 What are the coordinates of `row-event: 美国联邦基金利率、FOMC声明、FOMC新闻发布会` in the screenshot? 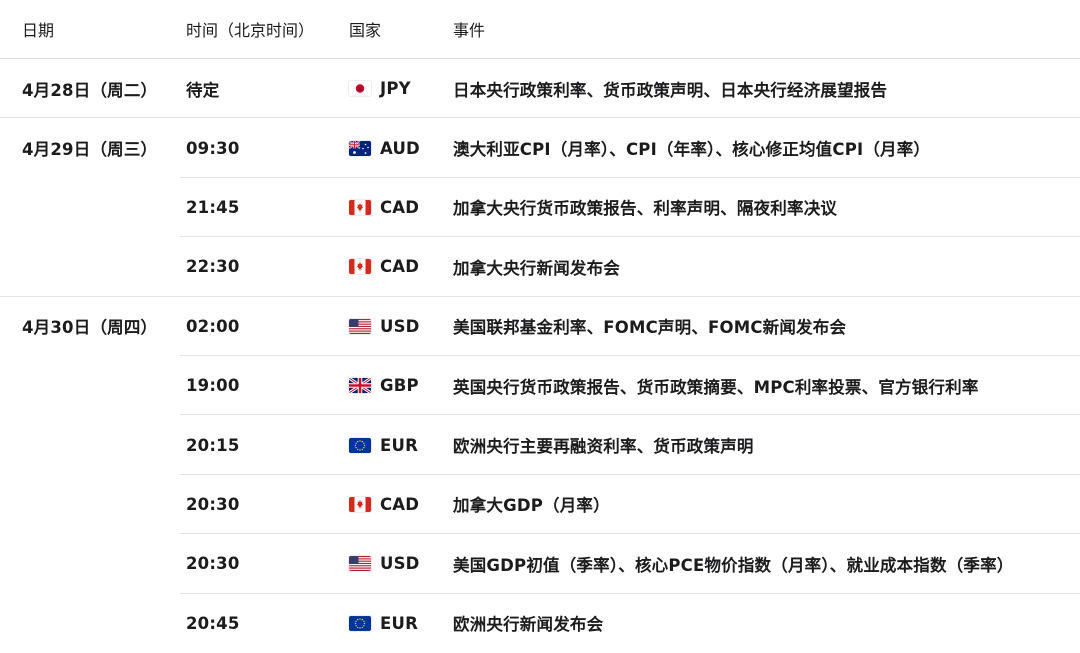 It's located at (650, 328).